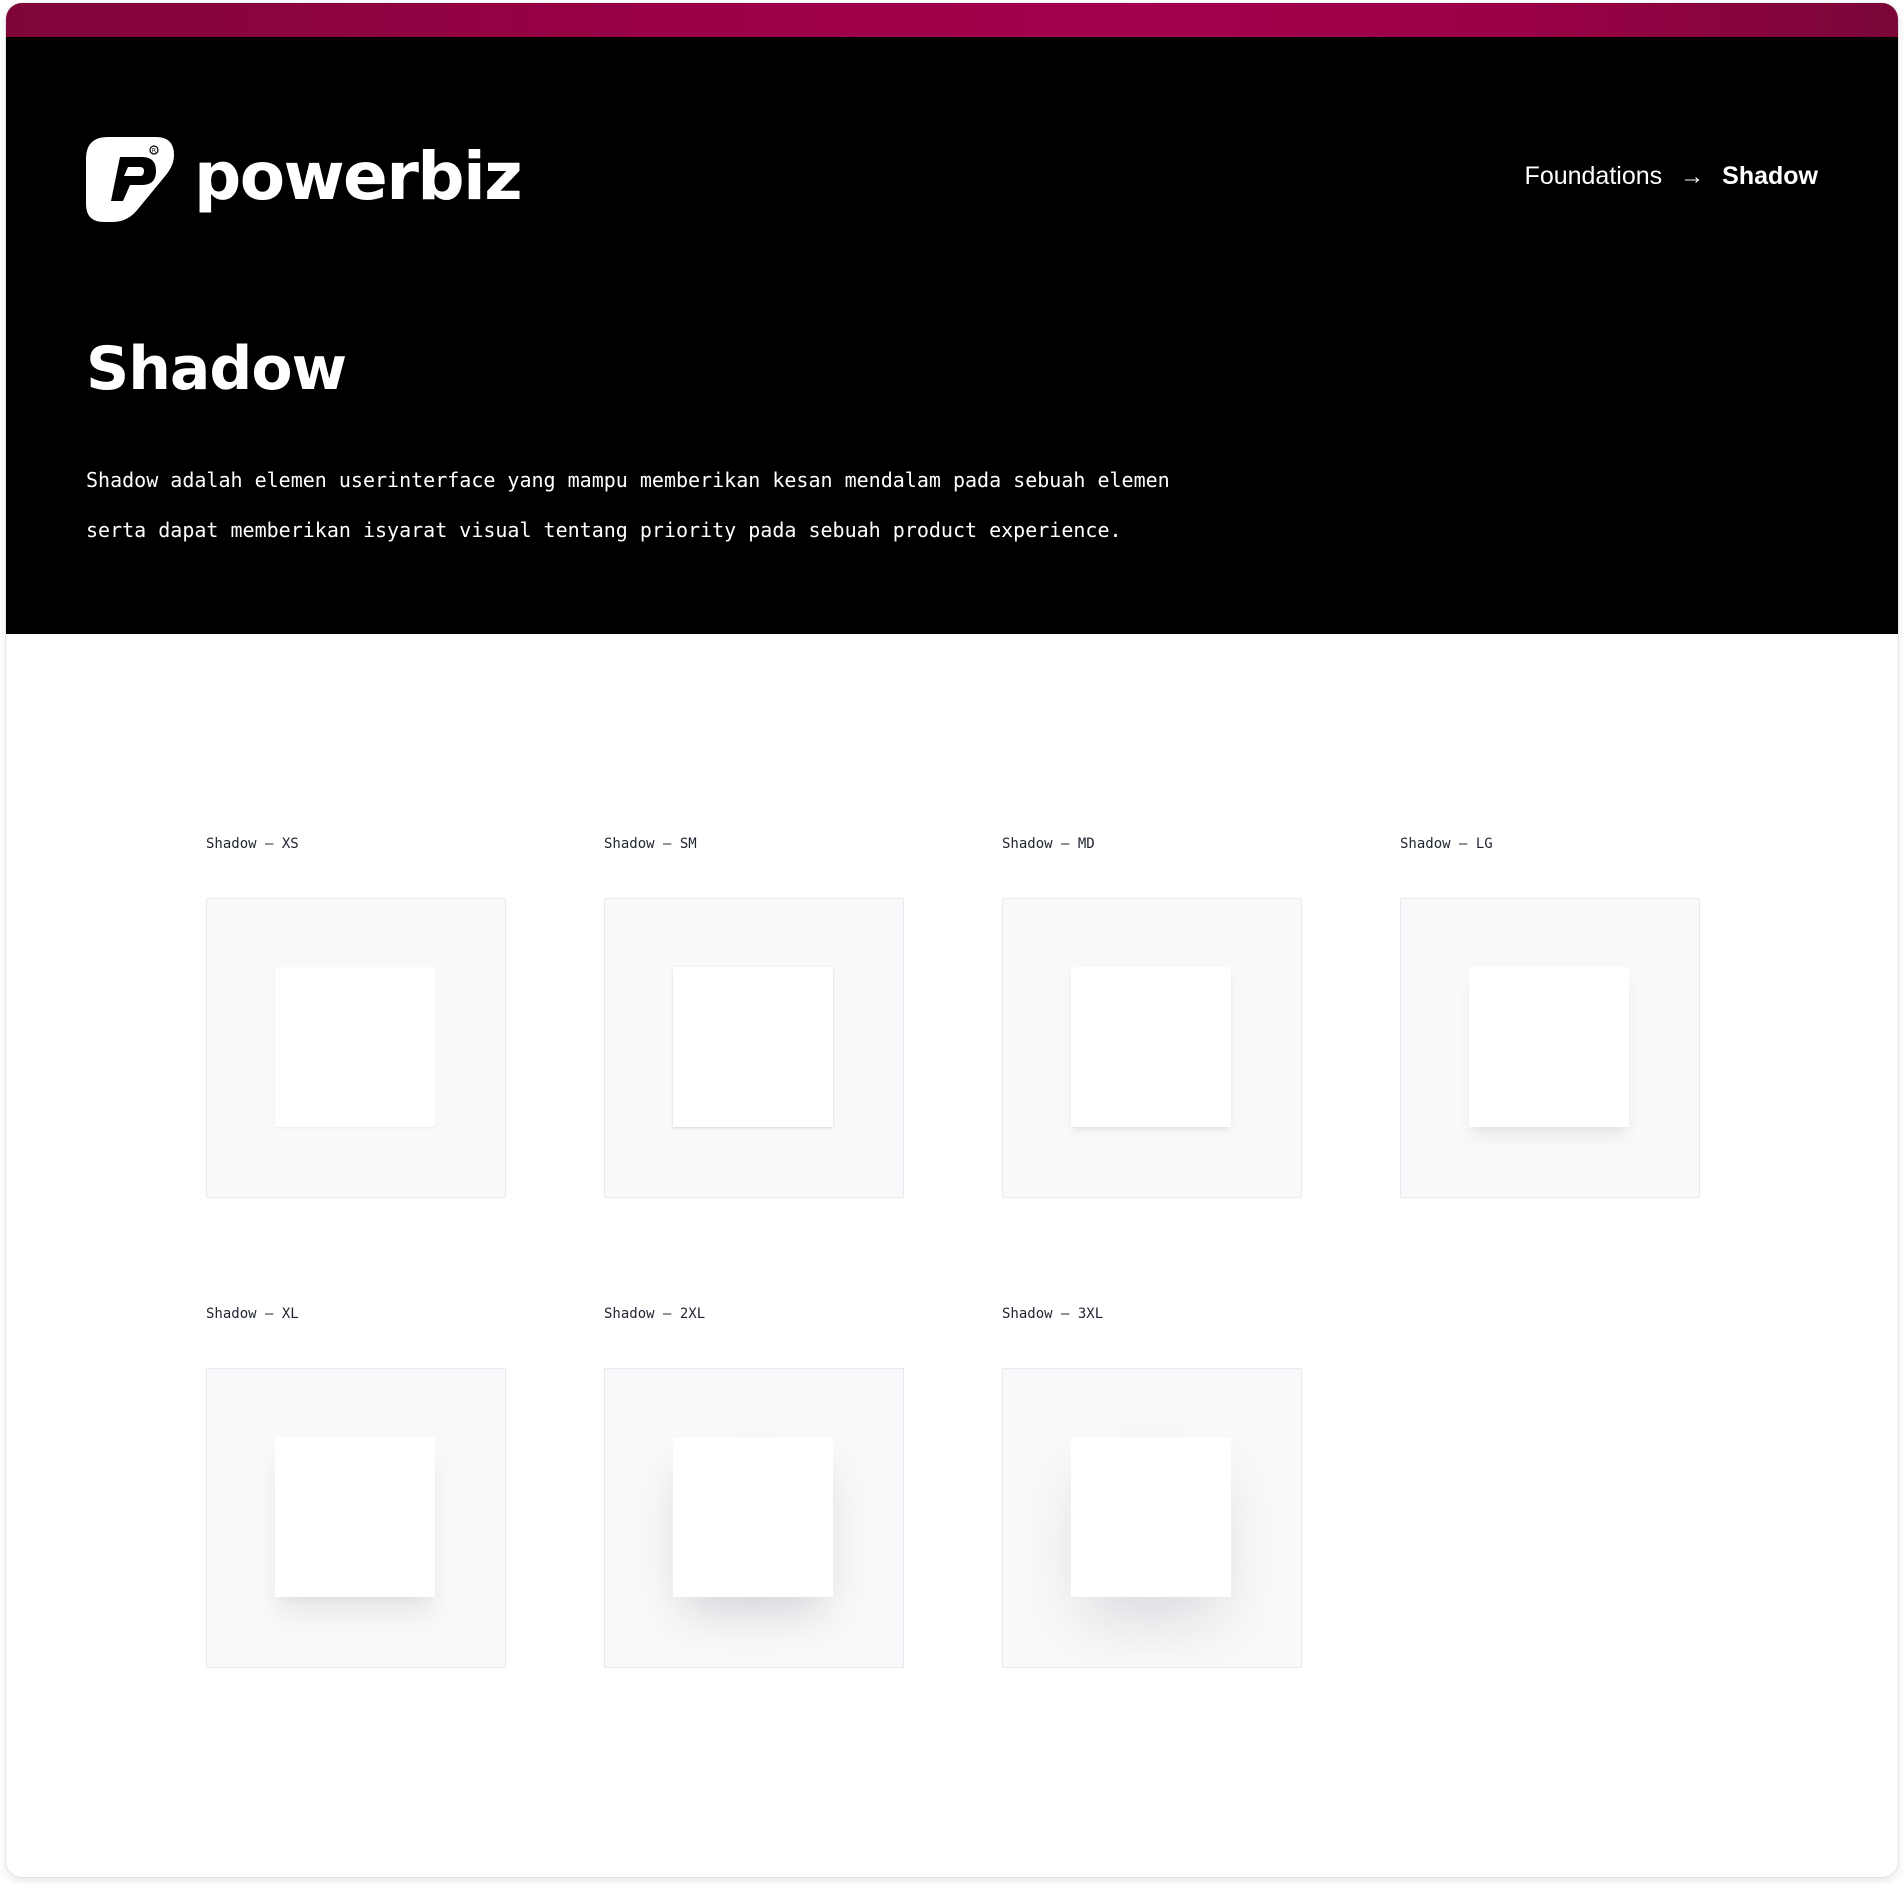  I want to click on accent-bar, so click(952, 20).